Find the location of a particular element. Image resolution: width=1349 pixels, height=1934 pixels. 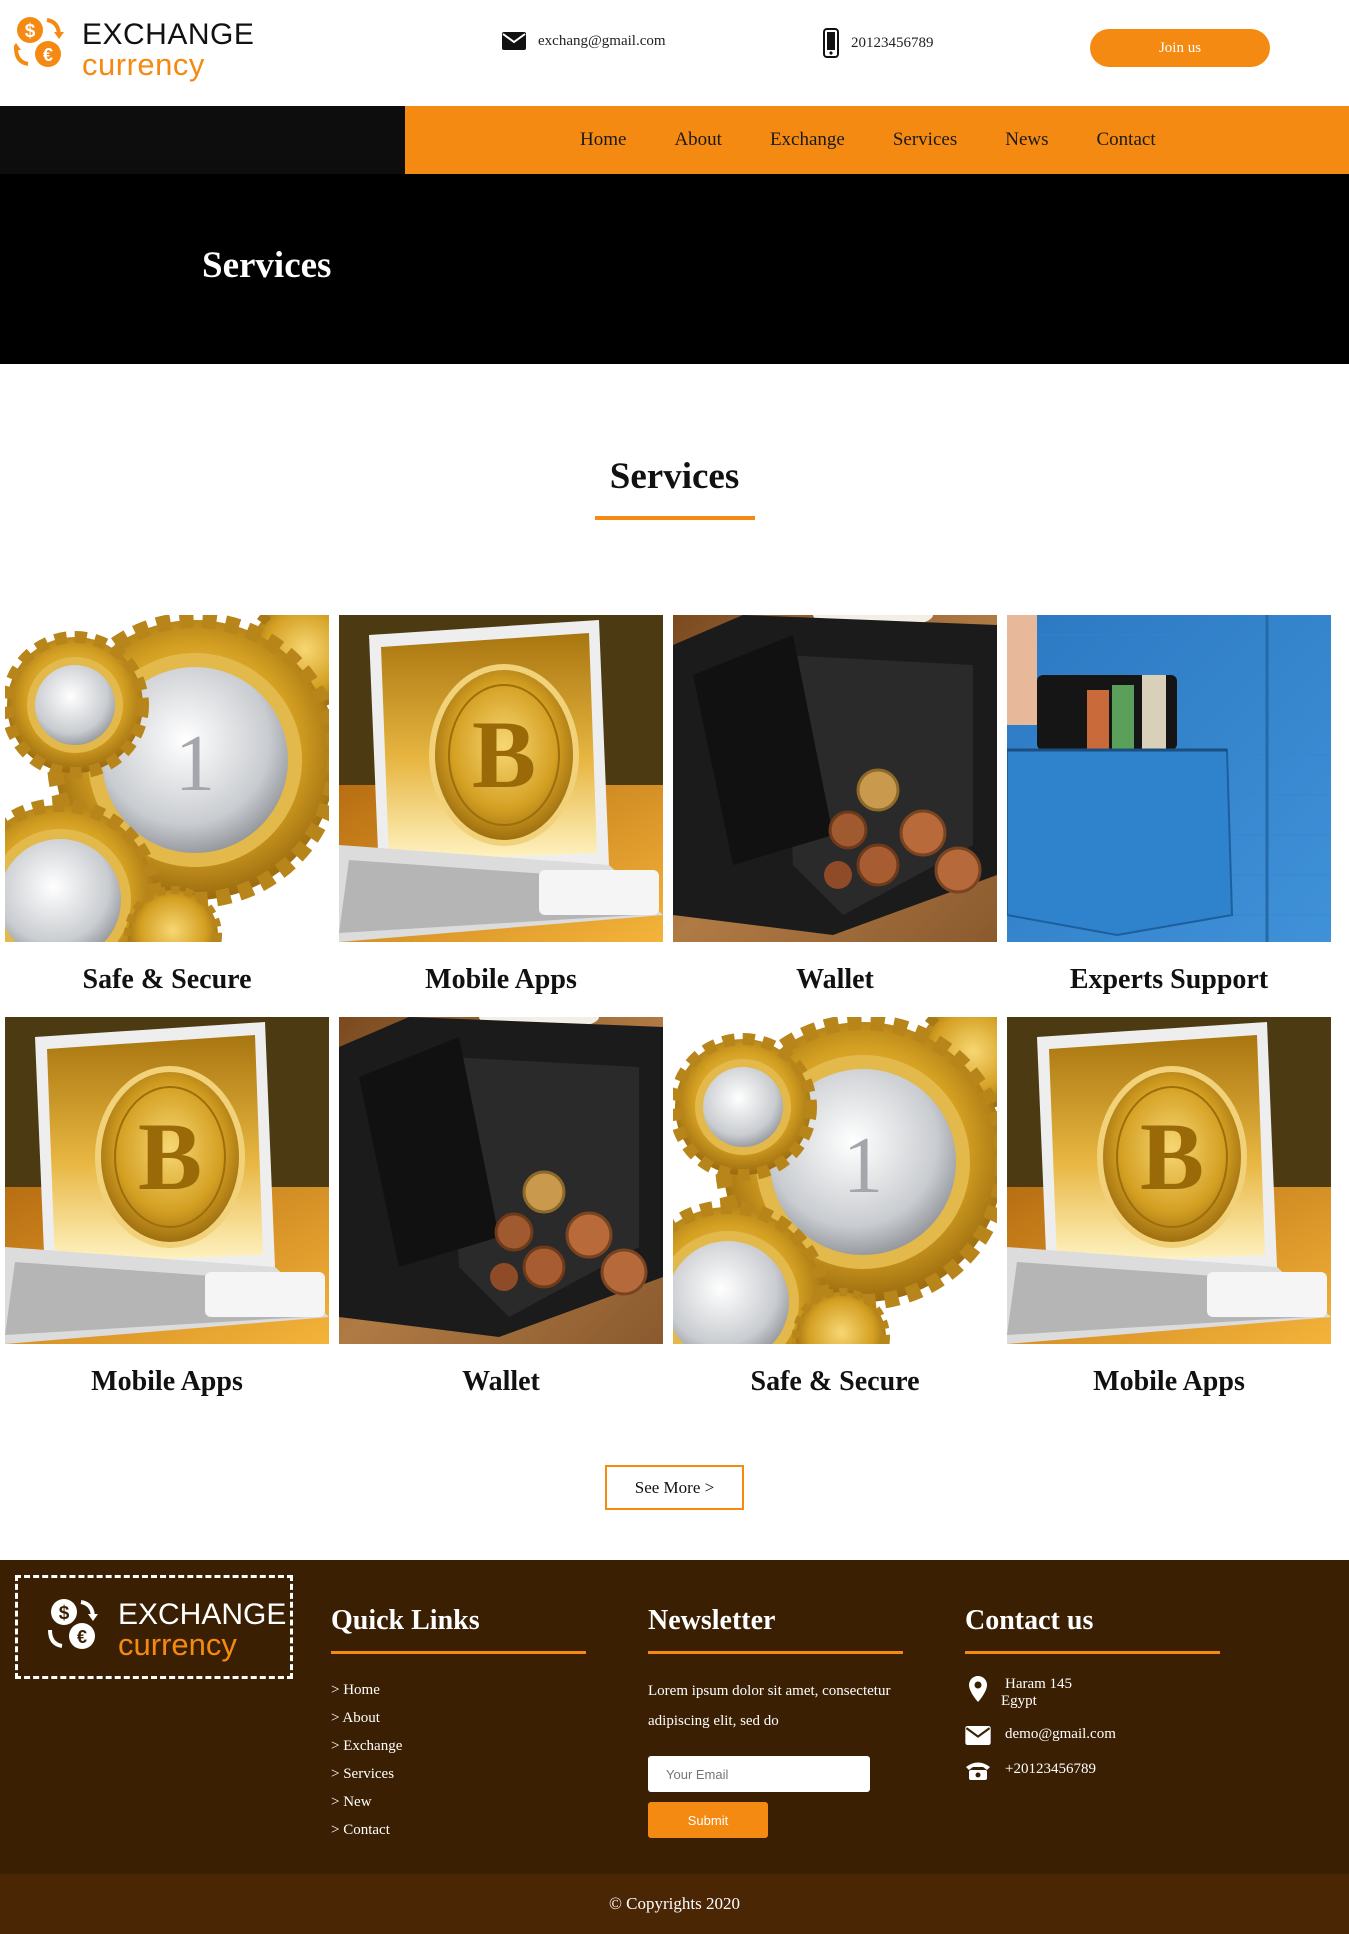

nav-news: News is located at coordinates (1026, 140).